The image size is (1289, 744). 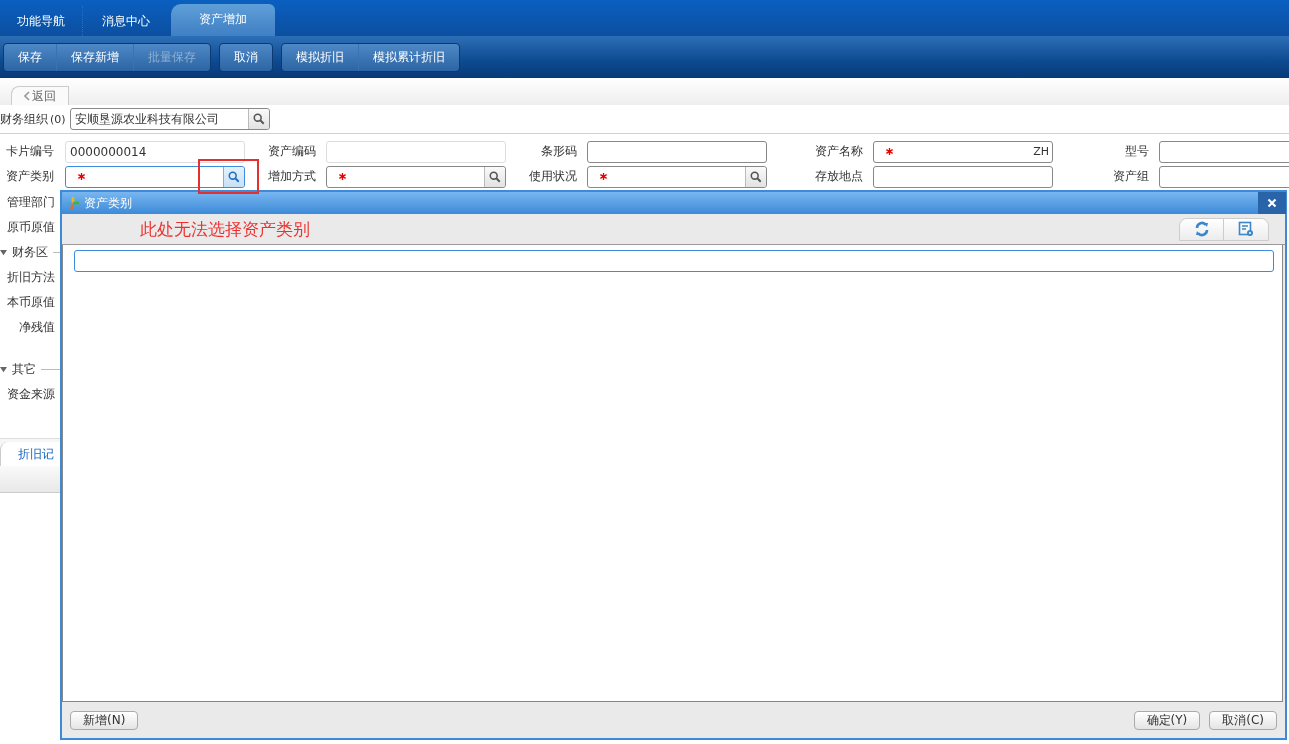 I want to click on input-field: 0000000014, so click(x=155, y=151).